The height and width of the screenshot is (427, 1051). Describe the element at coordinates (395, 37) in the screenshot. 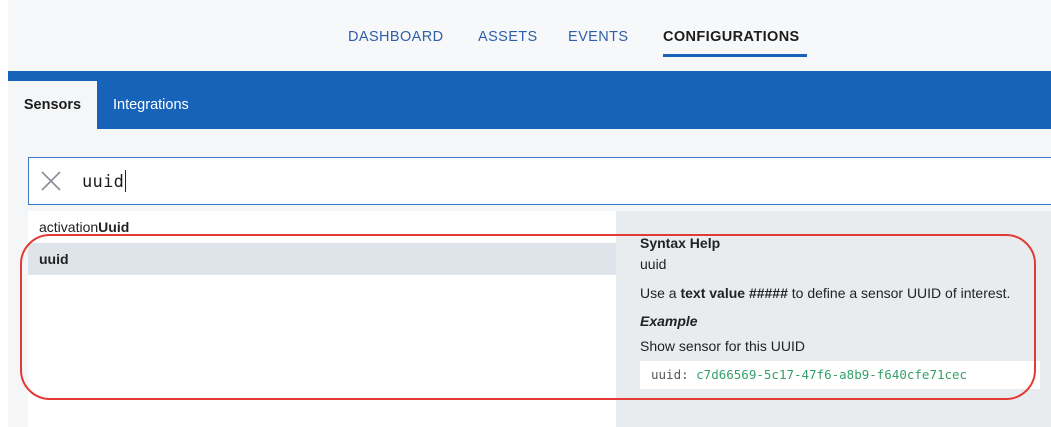

I see `nav-dashboard: DASHBOARD` at that location.